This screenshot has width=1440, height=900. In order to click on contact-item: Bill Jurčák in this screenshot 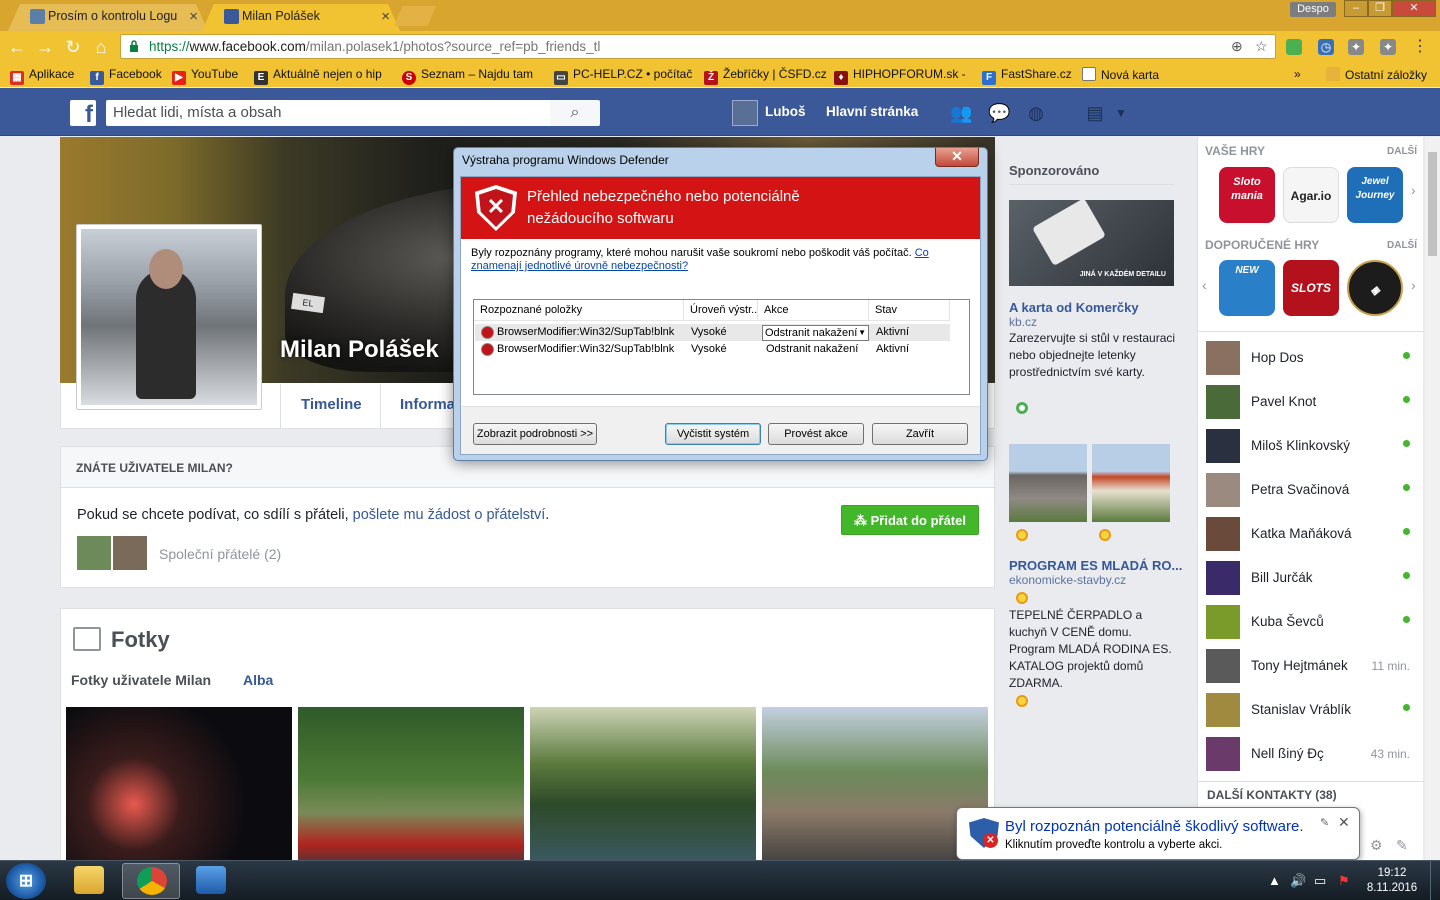, I will do `click(1315, 577)`.